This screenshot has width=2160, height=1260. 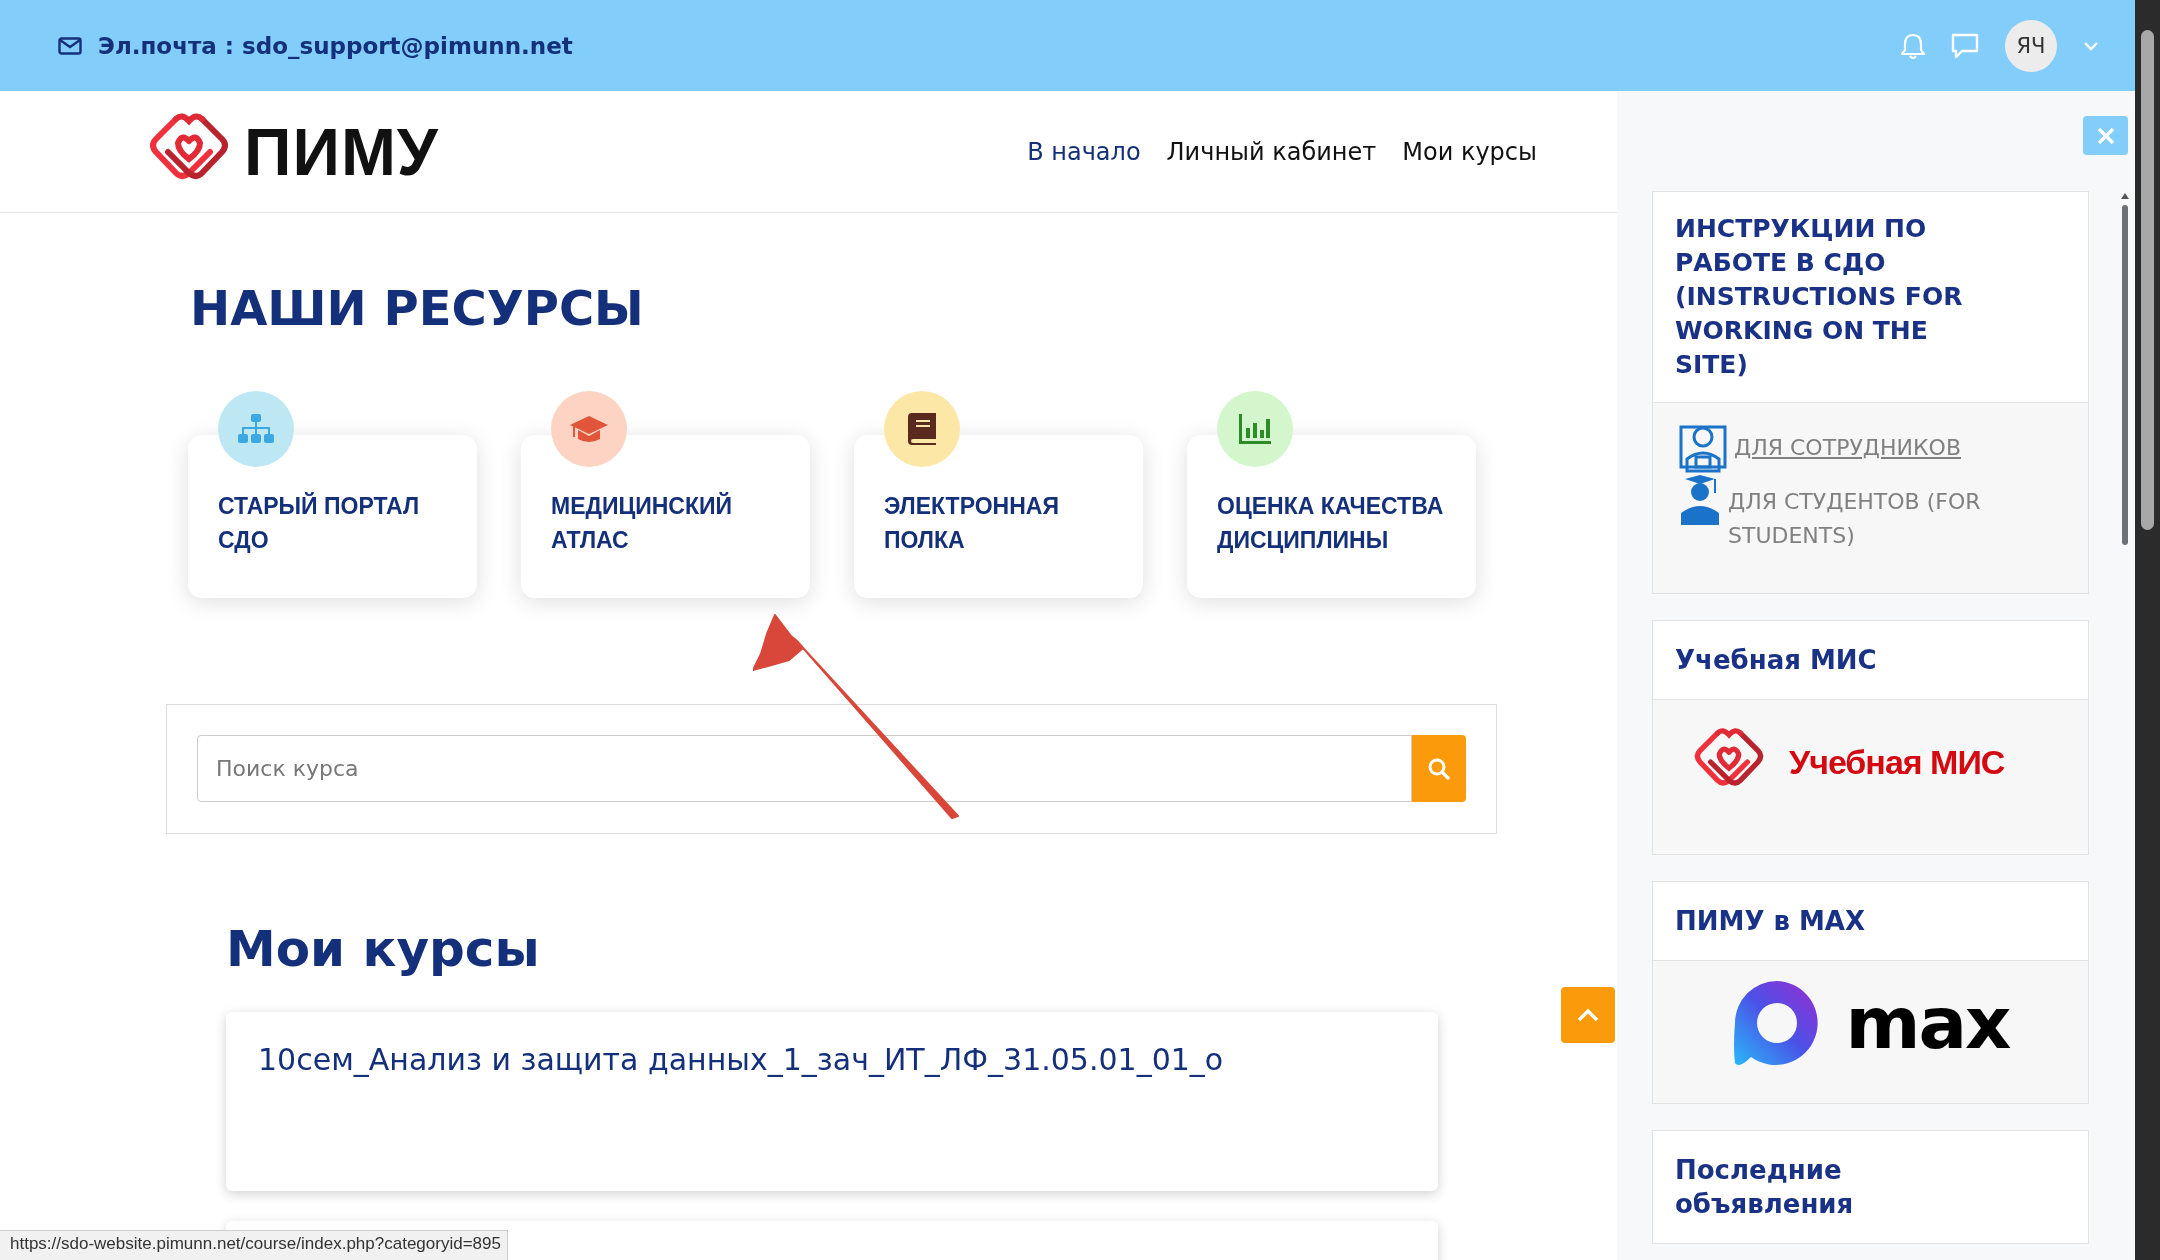 I want to click on user-avatar: ЯЧ, so click(x=2031, y=45).